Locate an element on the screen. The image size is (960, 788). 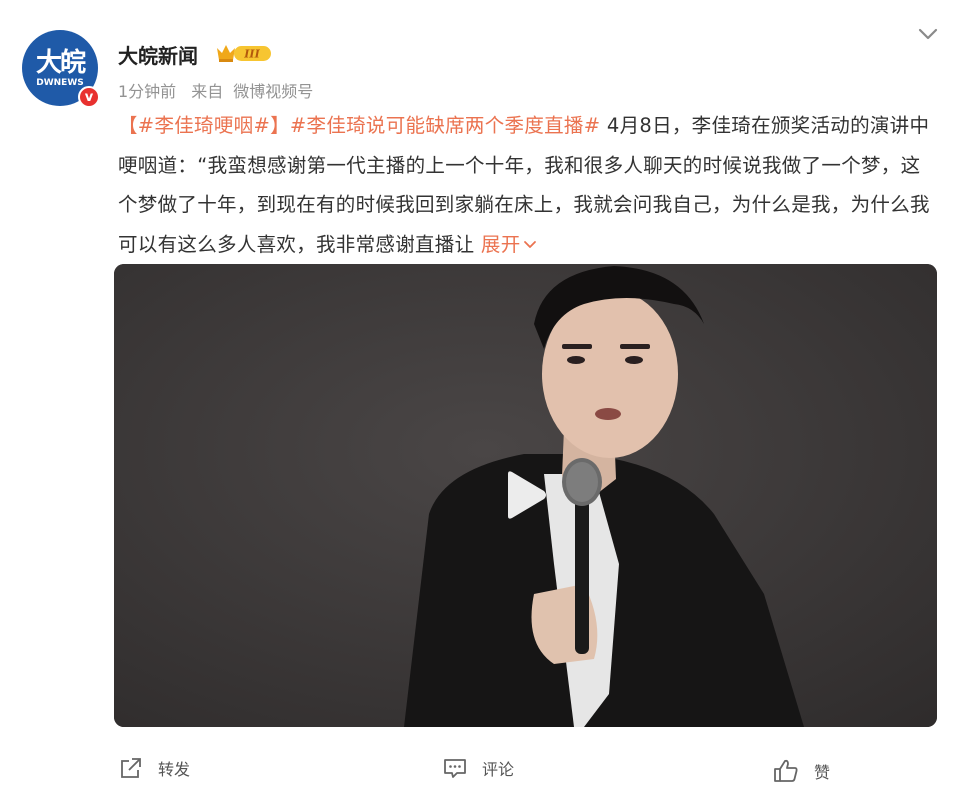
play-icon is located at coordinates (525, 495).